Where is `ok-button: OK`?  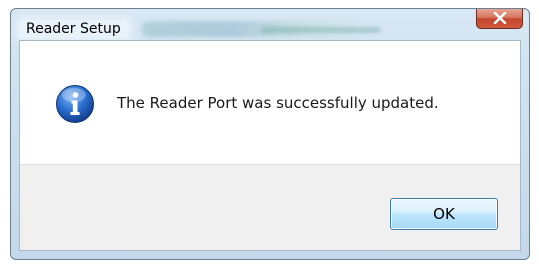 ok-button: OK is located at coordinates (444, 214).